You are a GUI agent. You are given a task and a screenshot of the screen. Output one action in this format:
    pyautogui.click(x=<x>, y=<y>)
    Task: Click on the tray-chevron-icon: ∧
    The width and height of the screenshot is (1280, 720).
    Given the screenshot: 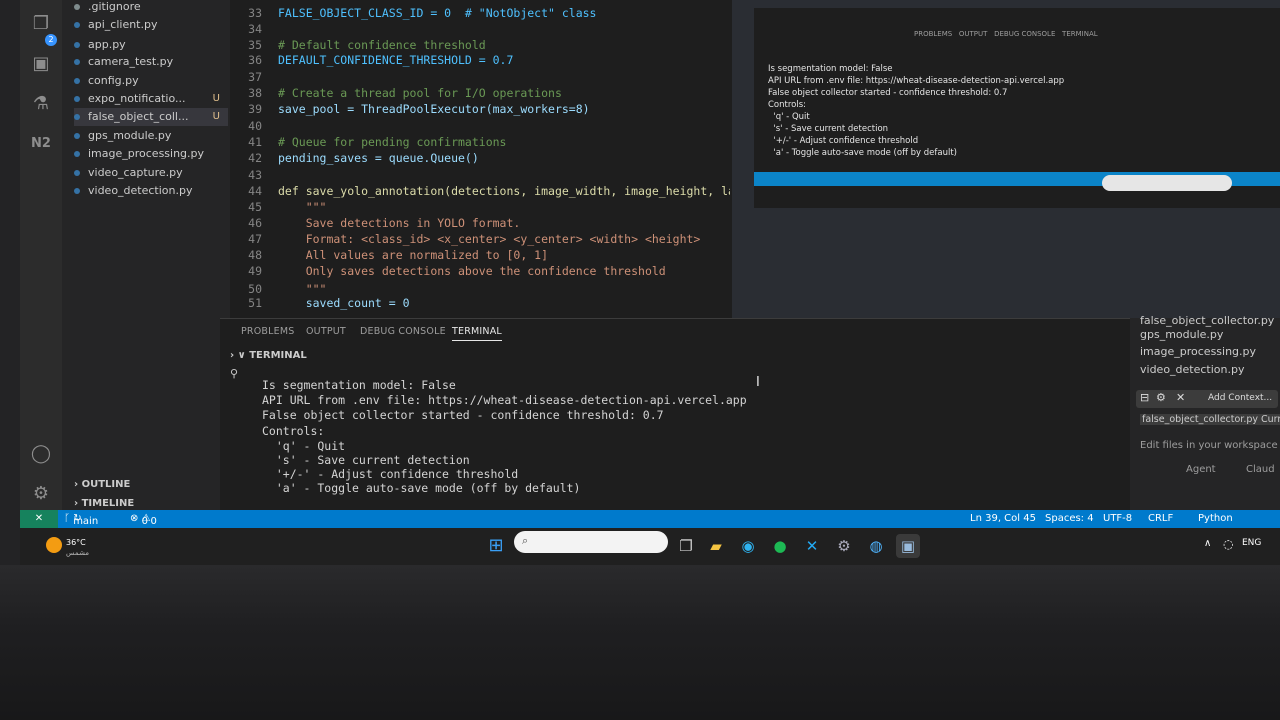 What is the action you would take?
    pyautogui.click(x=1207, y=543)
    